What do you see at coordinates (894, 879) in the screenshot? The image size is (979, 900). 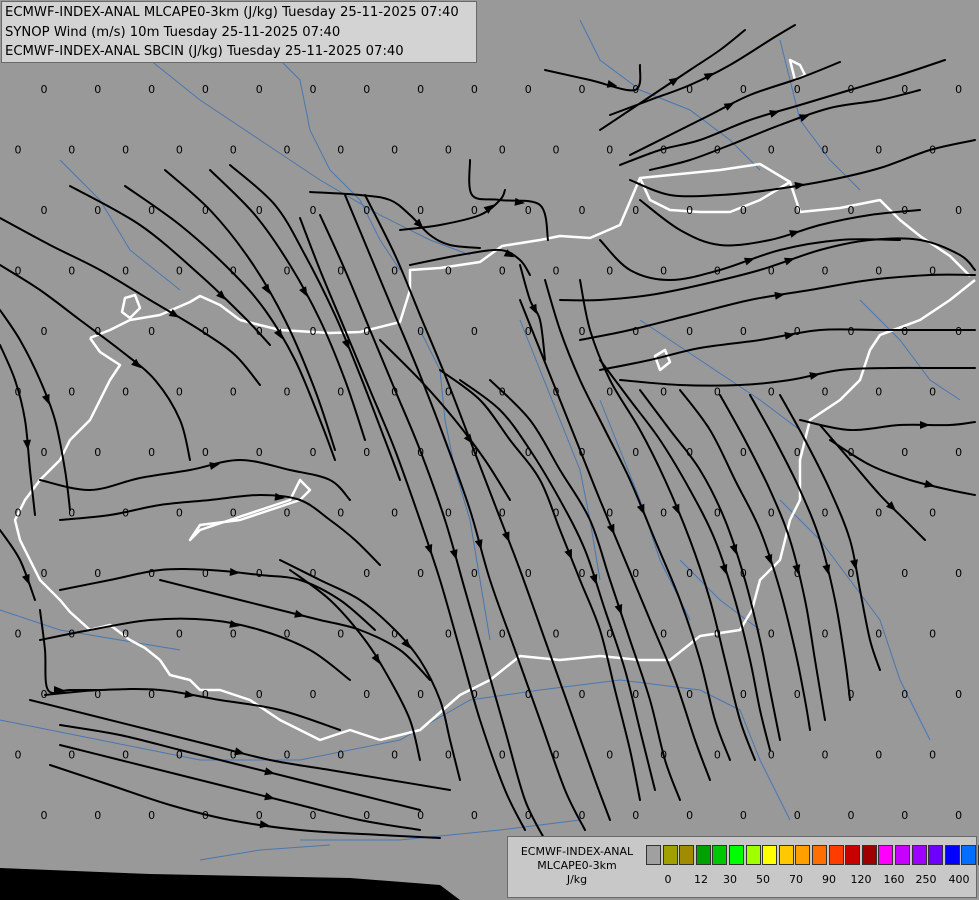 I see `legend-tick-160: 160` at bounding box center [894, 879].